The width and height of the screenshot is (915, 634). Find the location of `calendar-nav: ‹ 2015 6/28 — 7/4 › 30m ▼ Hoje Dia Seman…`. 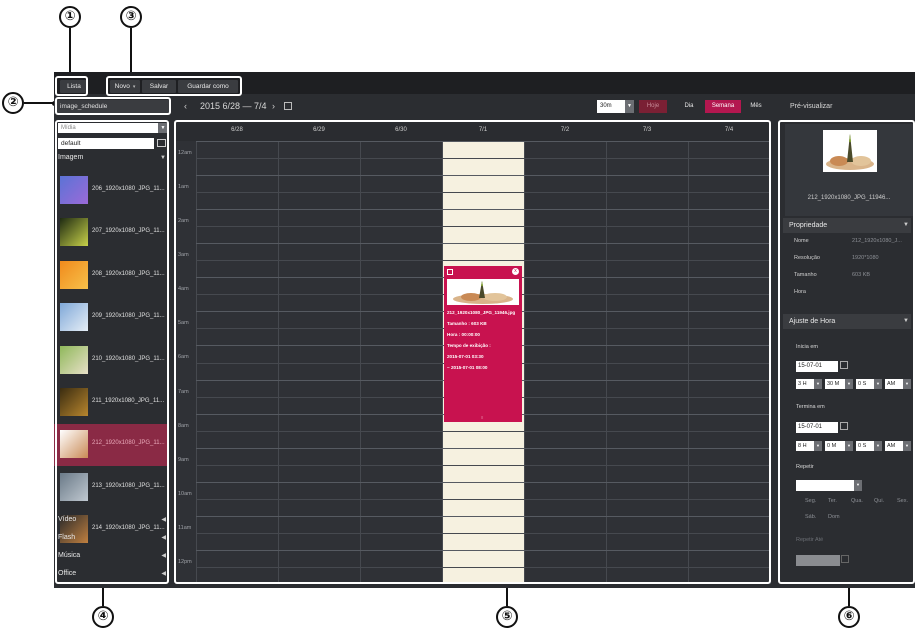

calendar-nav: ‹ 2015 6/28 — 7/4 › 30m ▼ Hoje Dia Seman… is located at coordinates (475, 107).